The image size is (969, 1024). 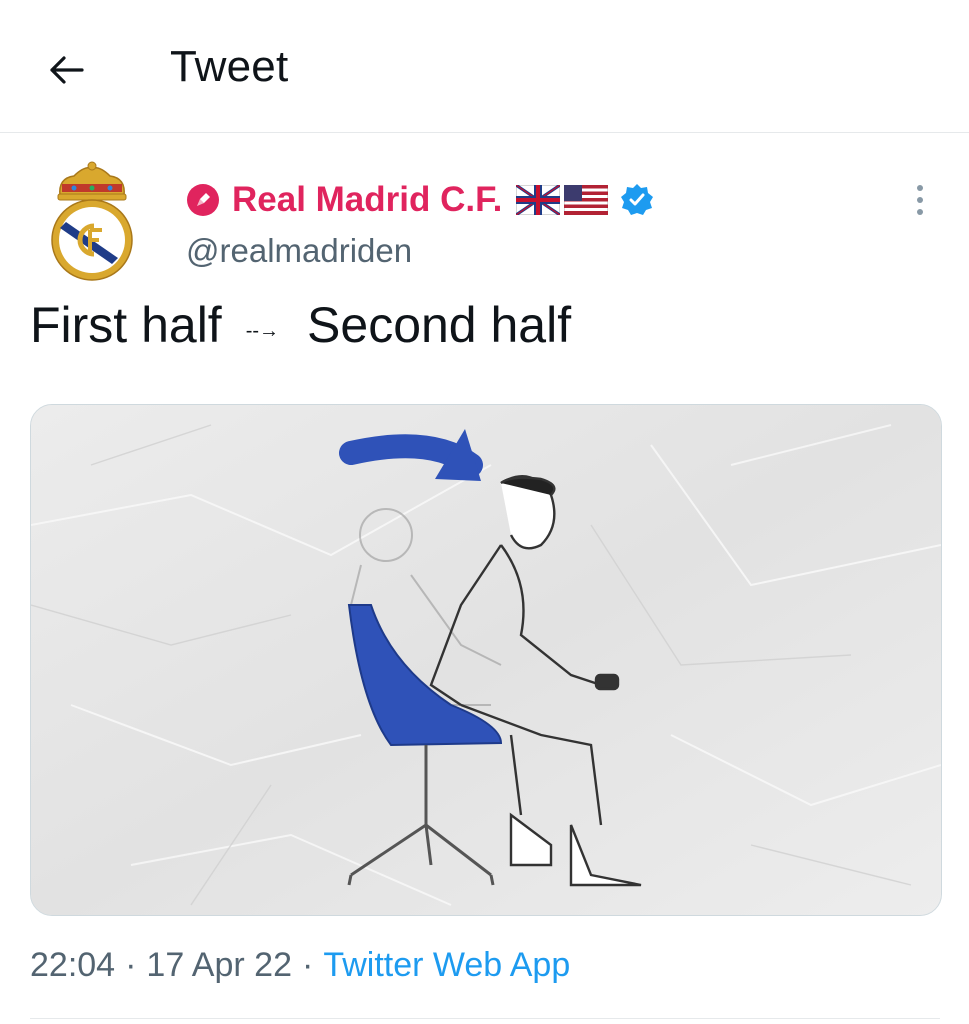 I want to click on tweet-text-second: Second half, so click(x=439, y=325).